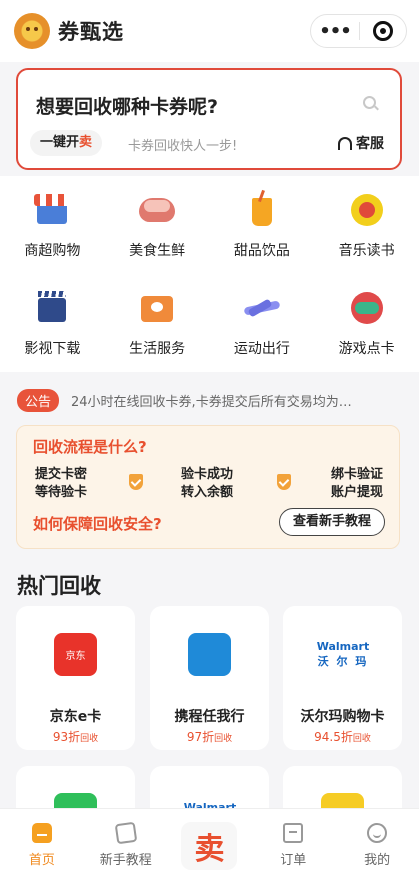 This screenshot has width=419, height=876. What do you see at coordinates (97, 523) in the screenshot?
I see `safety-link: 如何保障回收安全?` at bounding box center [97, 523].